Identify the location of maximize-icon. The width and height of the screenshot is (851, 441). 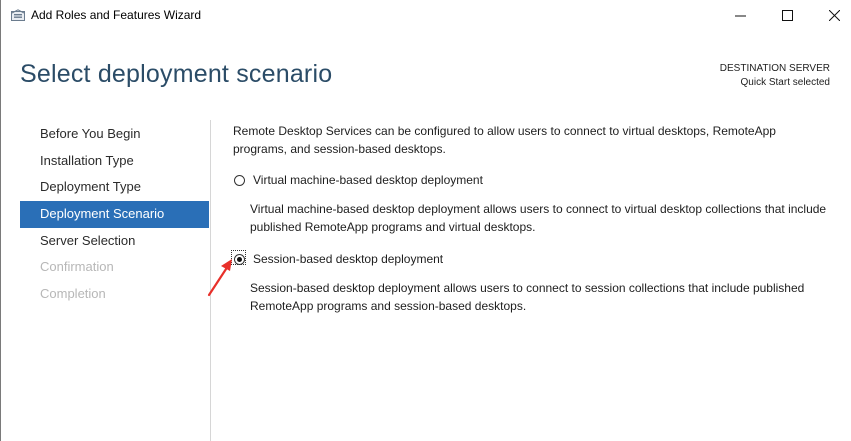
(787, 15).